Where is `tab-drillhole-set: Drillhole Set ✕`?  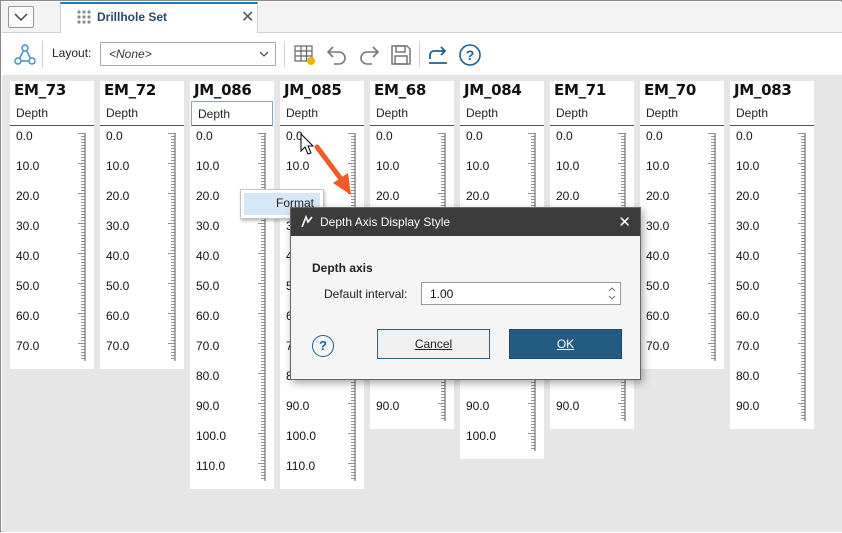 tab-drillhole-set: Drillhole Set ✕ is located at coordinates (159, 18).